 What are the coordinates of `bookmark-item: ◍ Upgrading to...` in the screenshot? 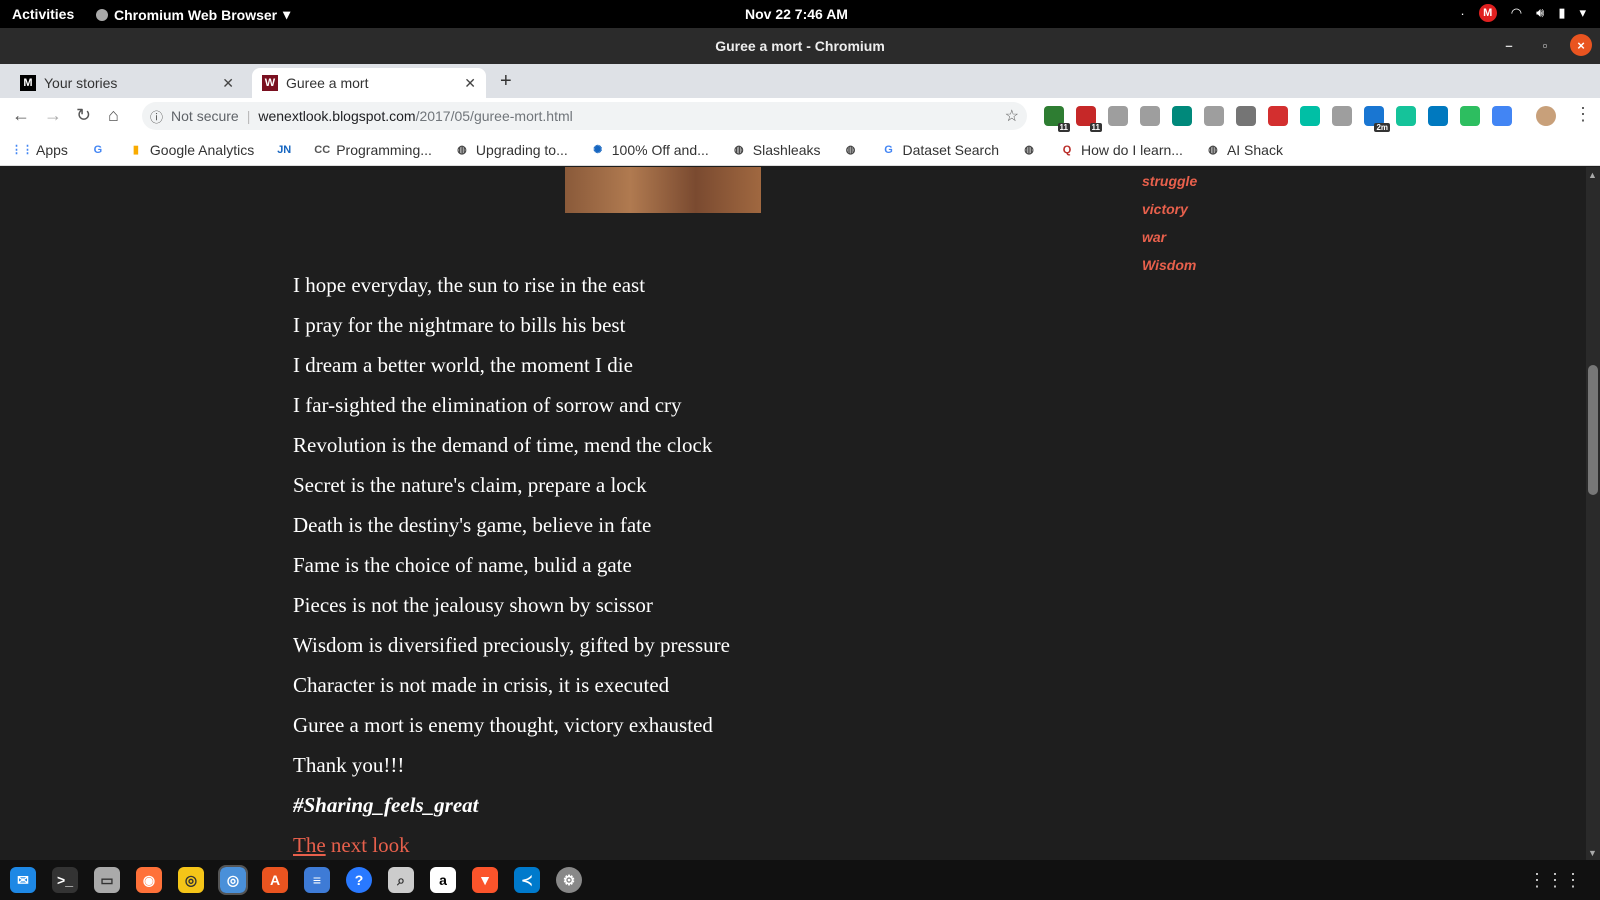 It's located at (511, 150).